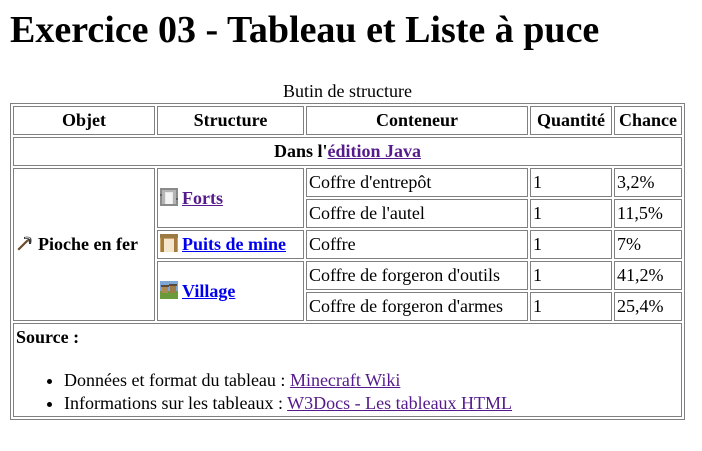  Describe the element at coordinates (571, 120) in the screenshot. I see `header-quantite: Quantité` at that location.